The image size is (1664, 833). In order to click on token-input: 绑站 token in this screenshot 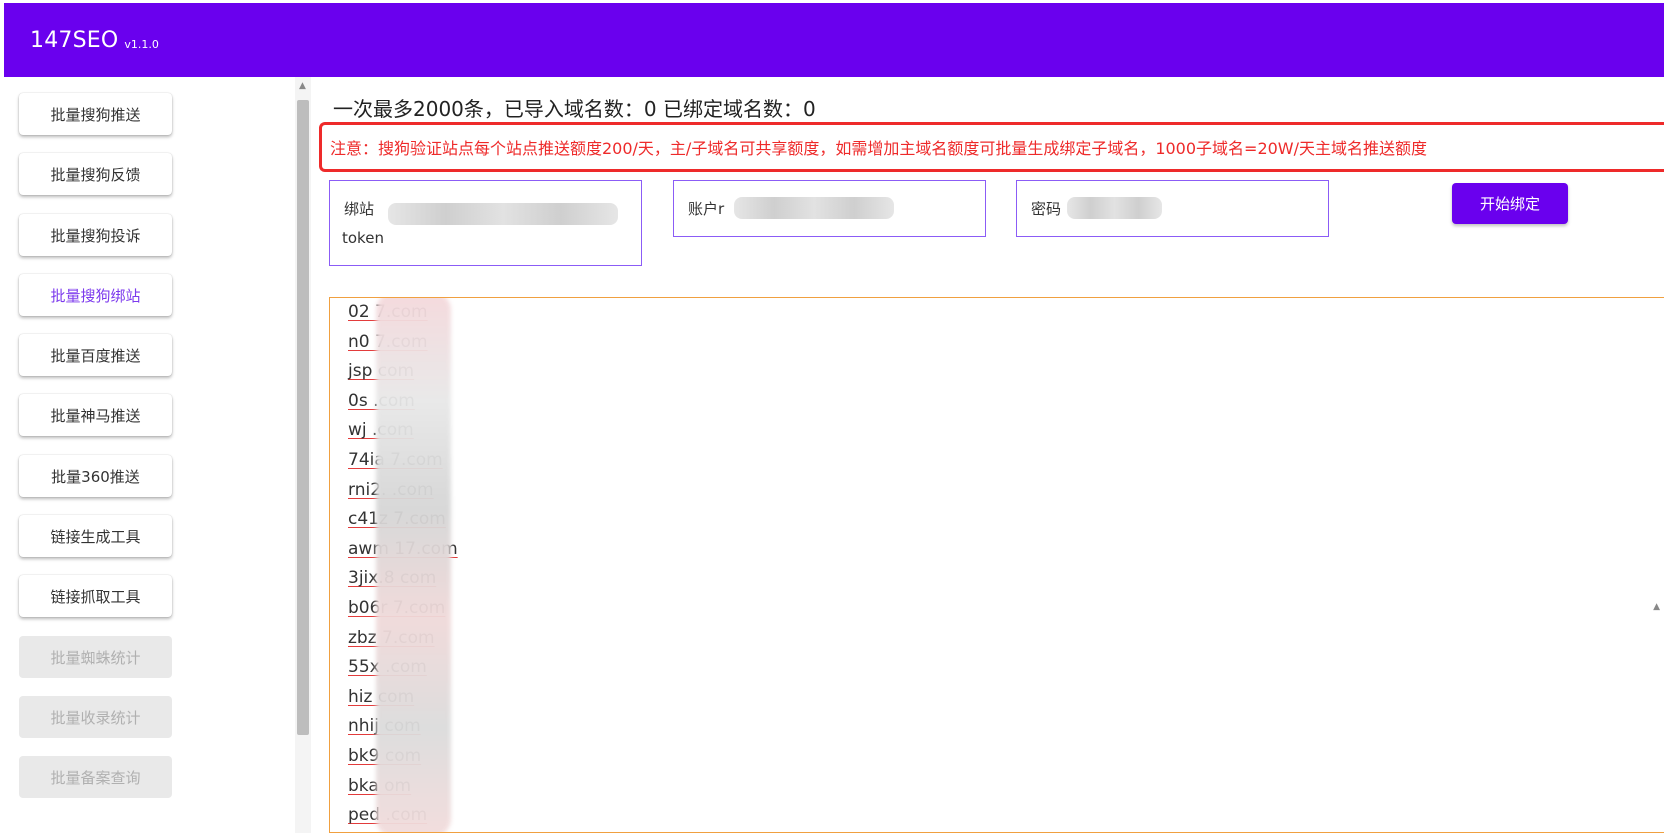, I will do `click(485, 223)`.